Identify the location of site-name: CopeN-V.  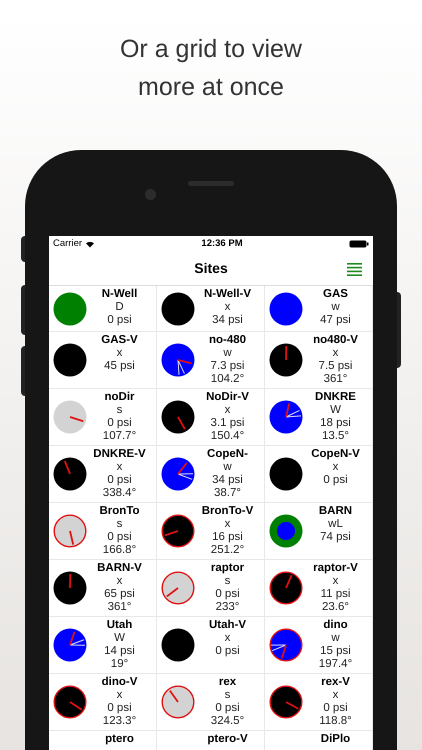
(335, 454).